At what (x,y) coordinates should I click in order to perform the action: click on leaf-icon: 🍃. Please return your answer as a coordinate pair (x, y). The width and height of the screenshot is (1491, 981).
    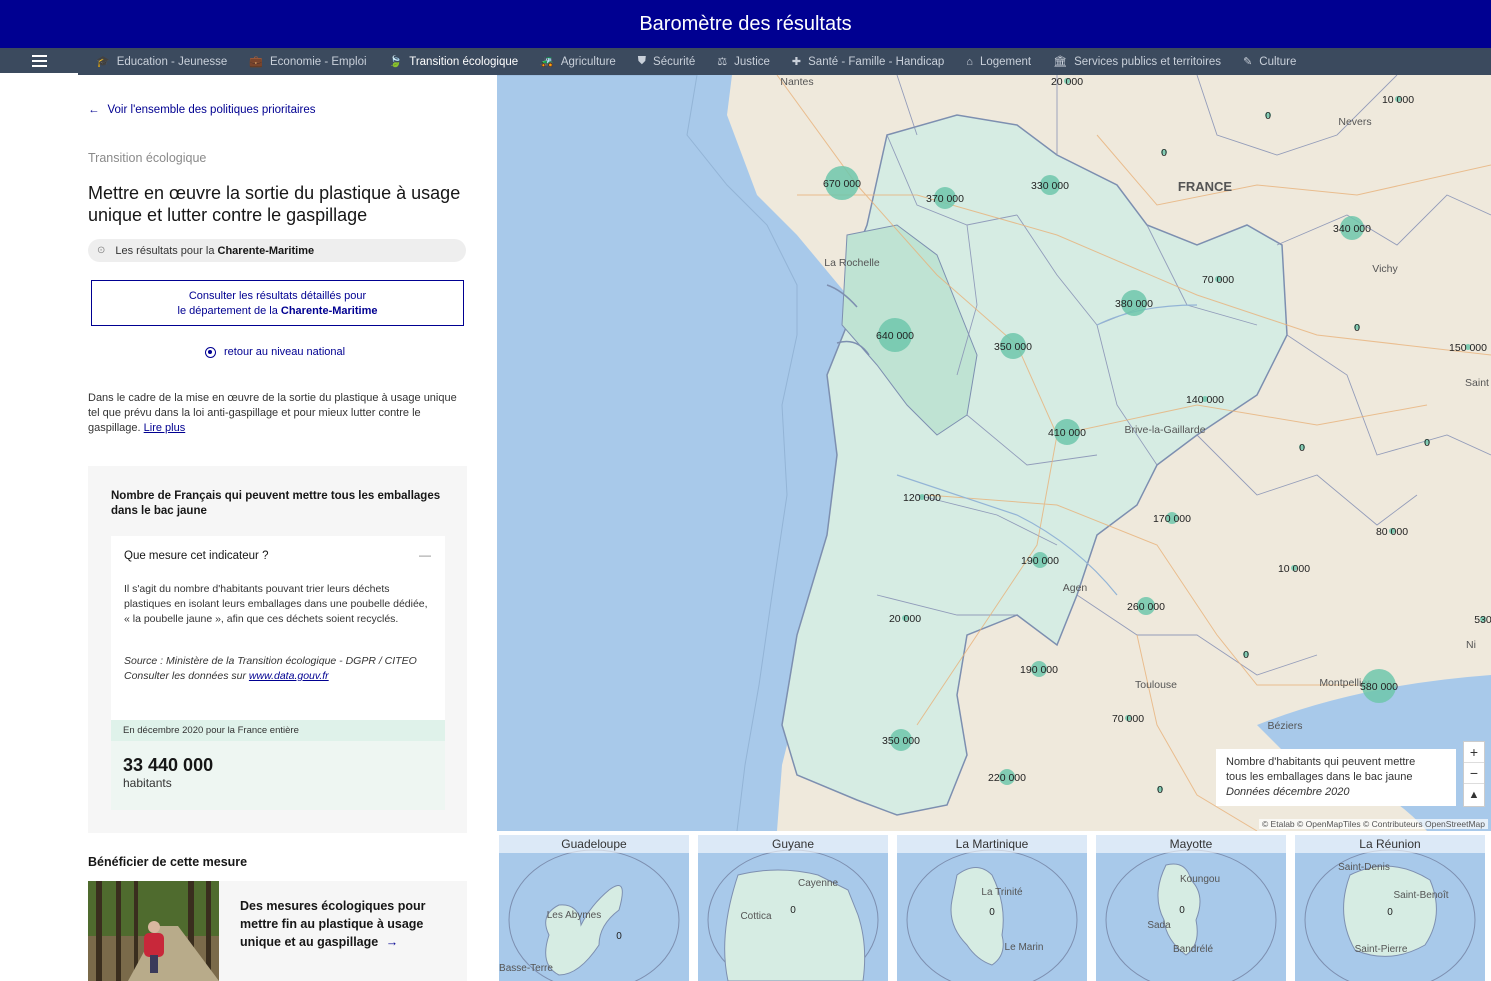
    Looking at the image, I should click on (395, 62).